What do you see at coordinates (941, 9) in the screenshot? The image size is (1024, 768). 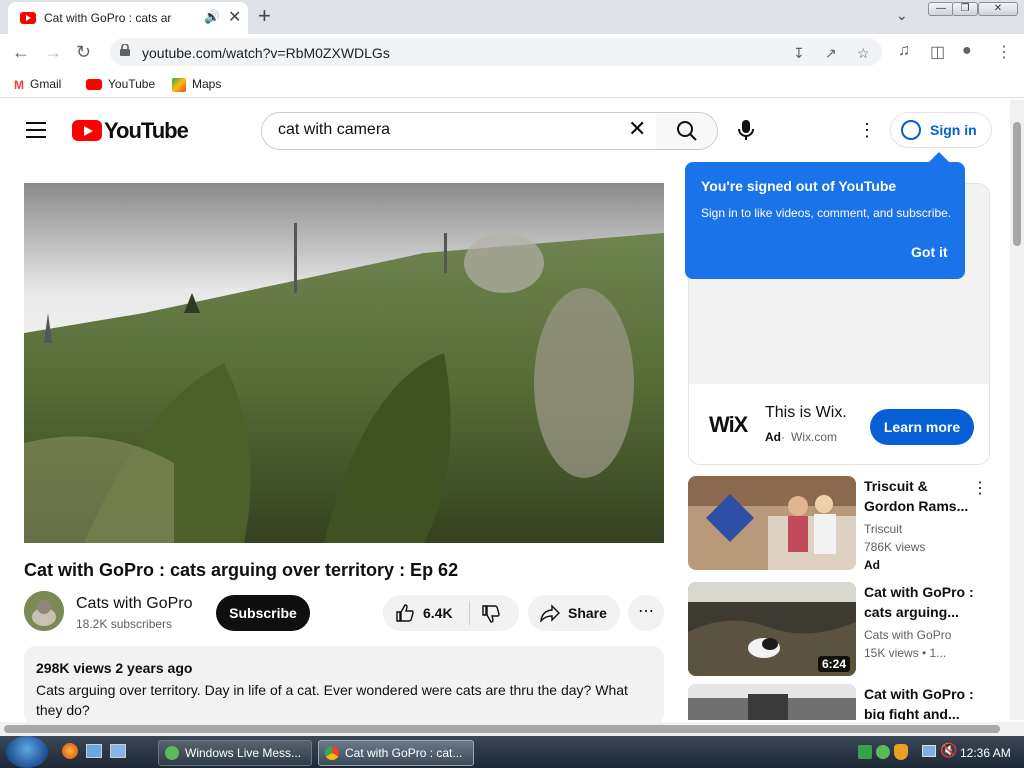 I see `minimize-button: —` at bounding box center [941, 9].